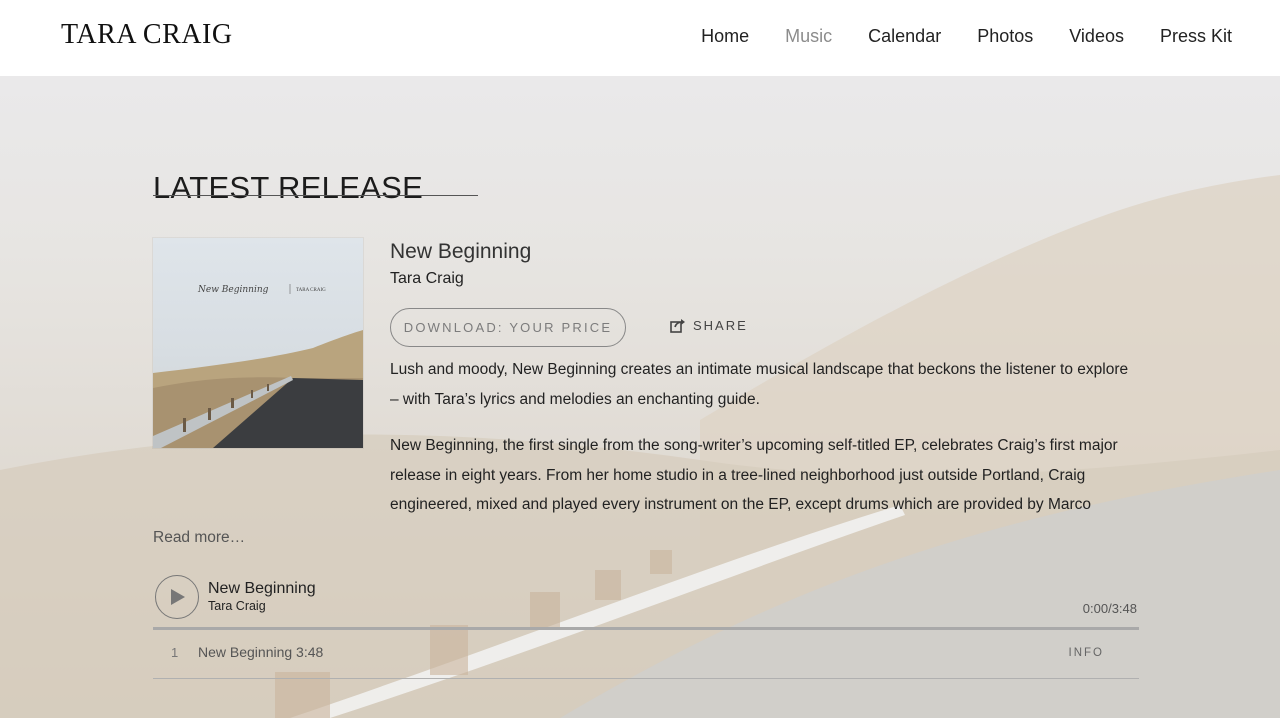 The height and width of the screenshot is (718, 1280). Describe the element at coordinates (646, 655) in the screenshot. I see `track-row: 1 New Beginning 3:48 INFO` at that location.